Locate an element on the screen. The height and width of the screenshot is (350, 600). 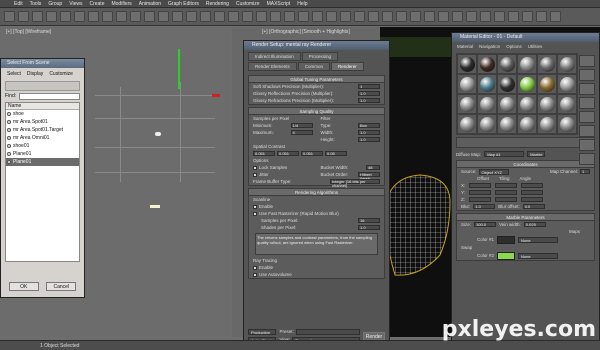
global-tuning-header: Global Tuning Parameters is located at coordinates (316, 79).